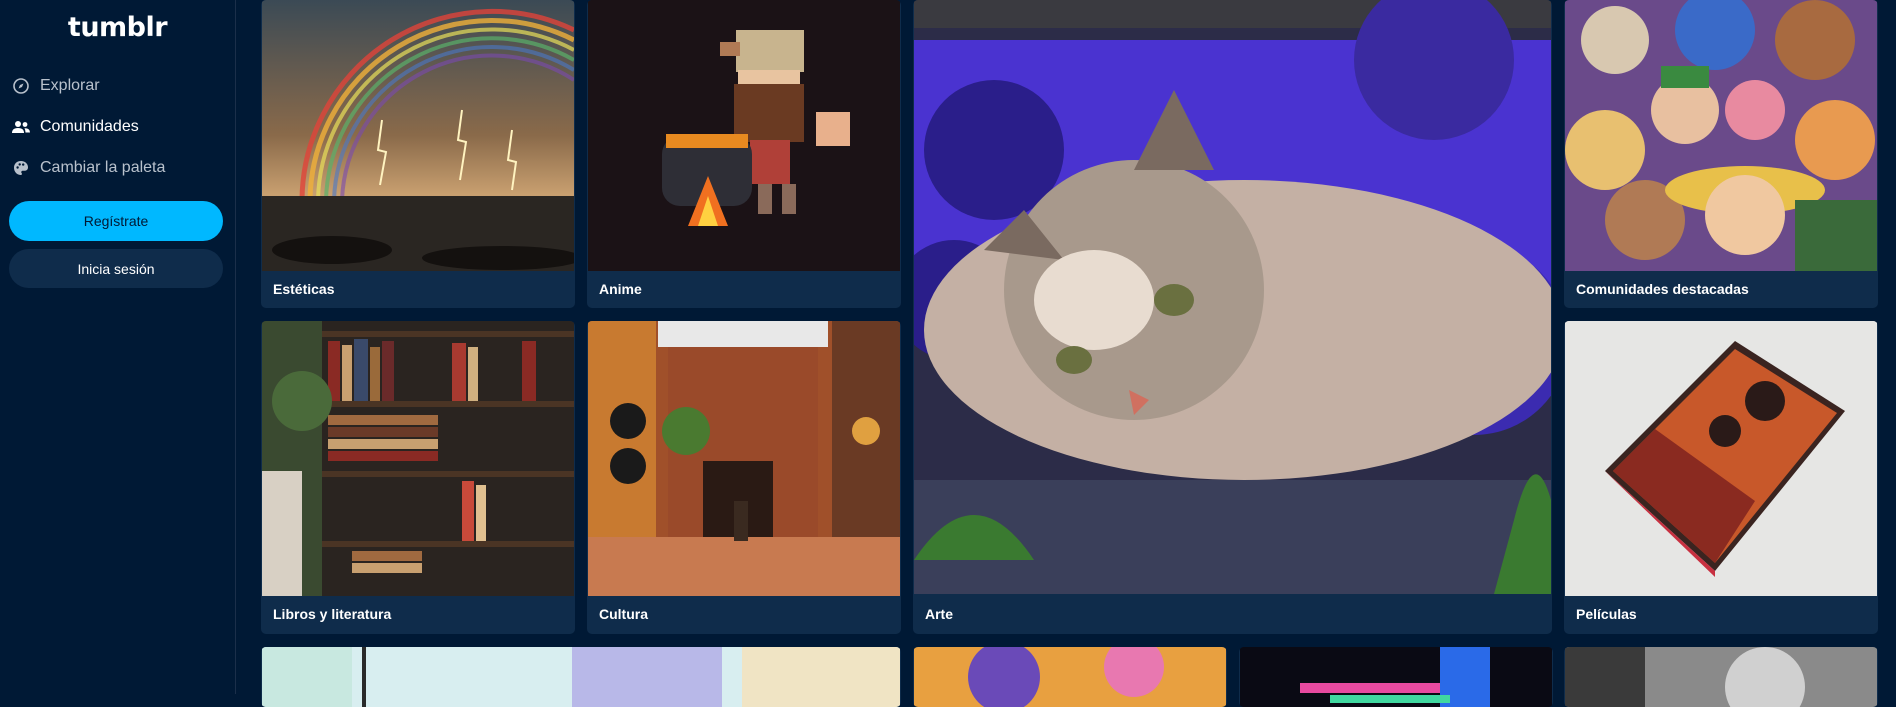 Image resolution: width=1896 pixels, height=707 pixels. Describe the element at coordinates (1721, 135) in the screenshot. I see `community-image-destacadas` at that location.